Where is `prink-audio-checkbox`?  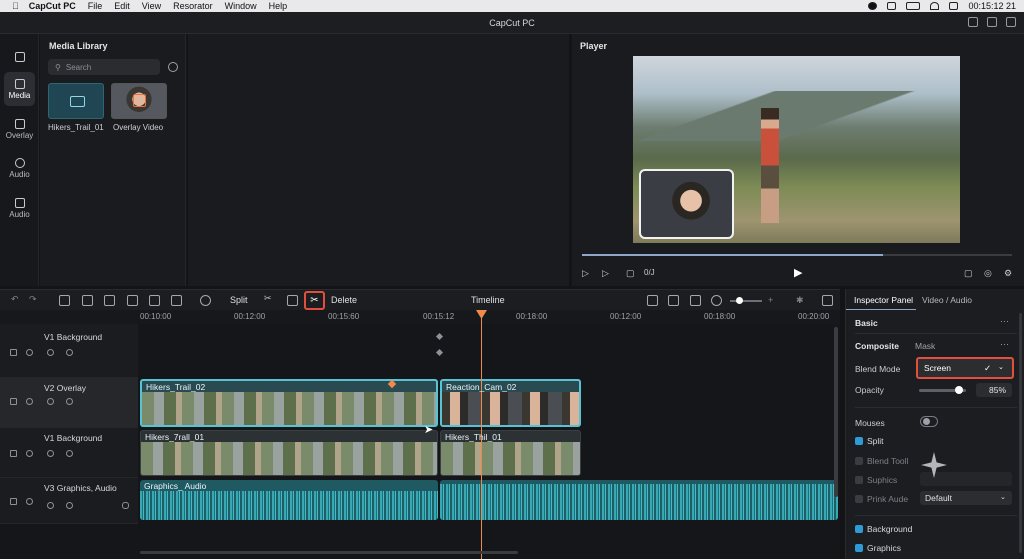 prink-audio-checkbox is located at coordinates (859, 499).